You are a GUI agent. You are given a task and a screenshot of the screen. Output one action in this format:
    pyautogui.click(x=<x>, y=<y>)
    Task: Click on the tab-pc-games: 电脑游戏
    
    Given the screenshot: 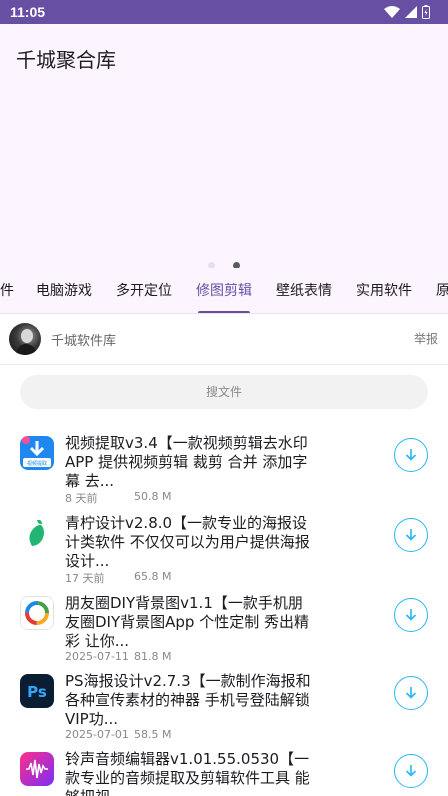 What is the action you would take?
    pyautogui.click(x=64, y=290)
    